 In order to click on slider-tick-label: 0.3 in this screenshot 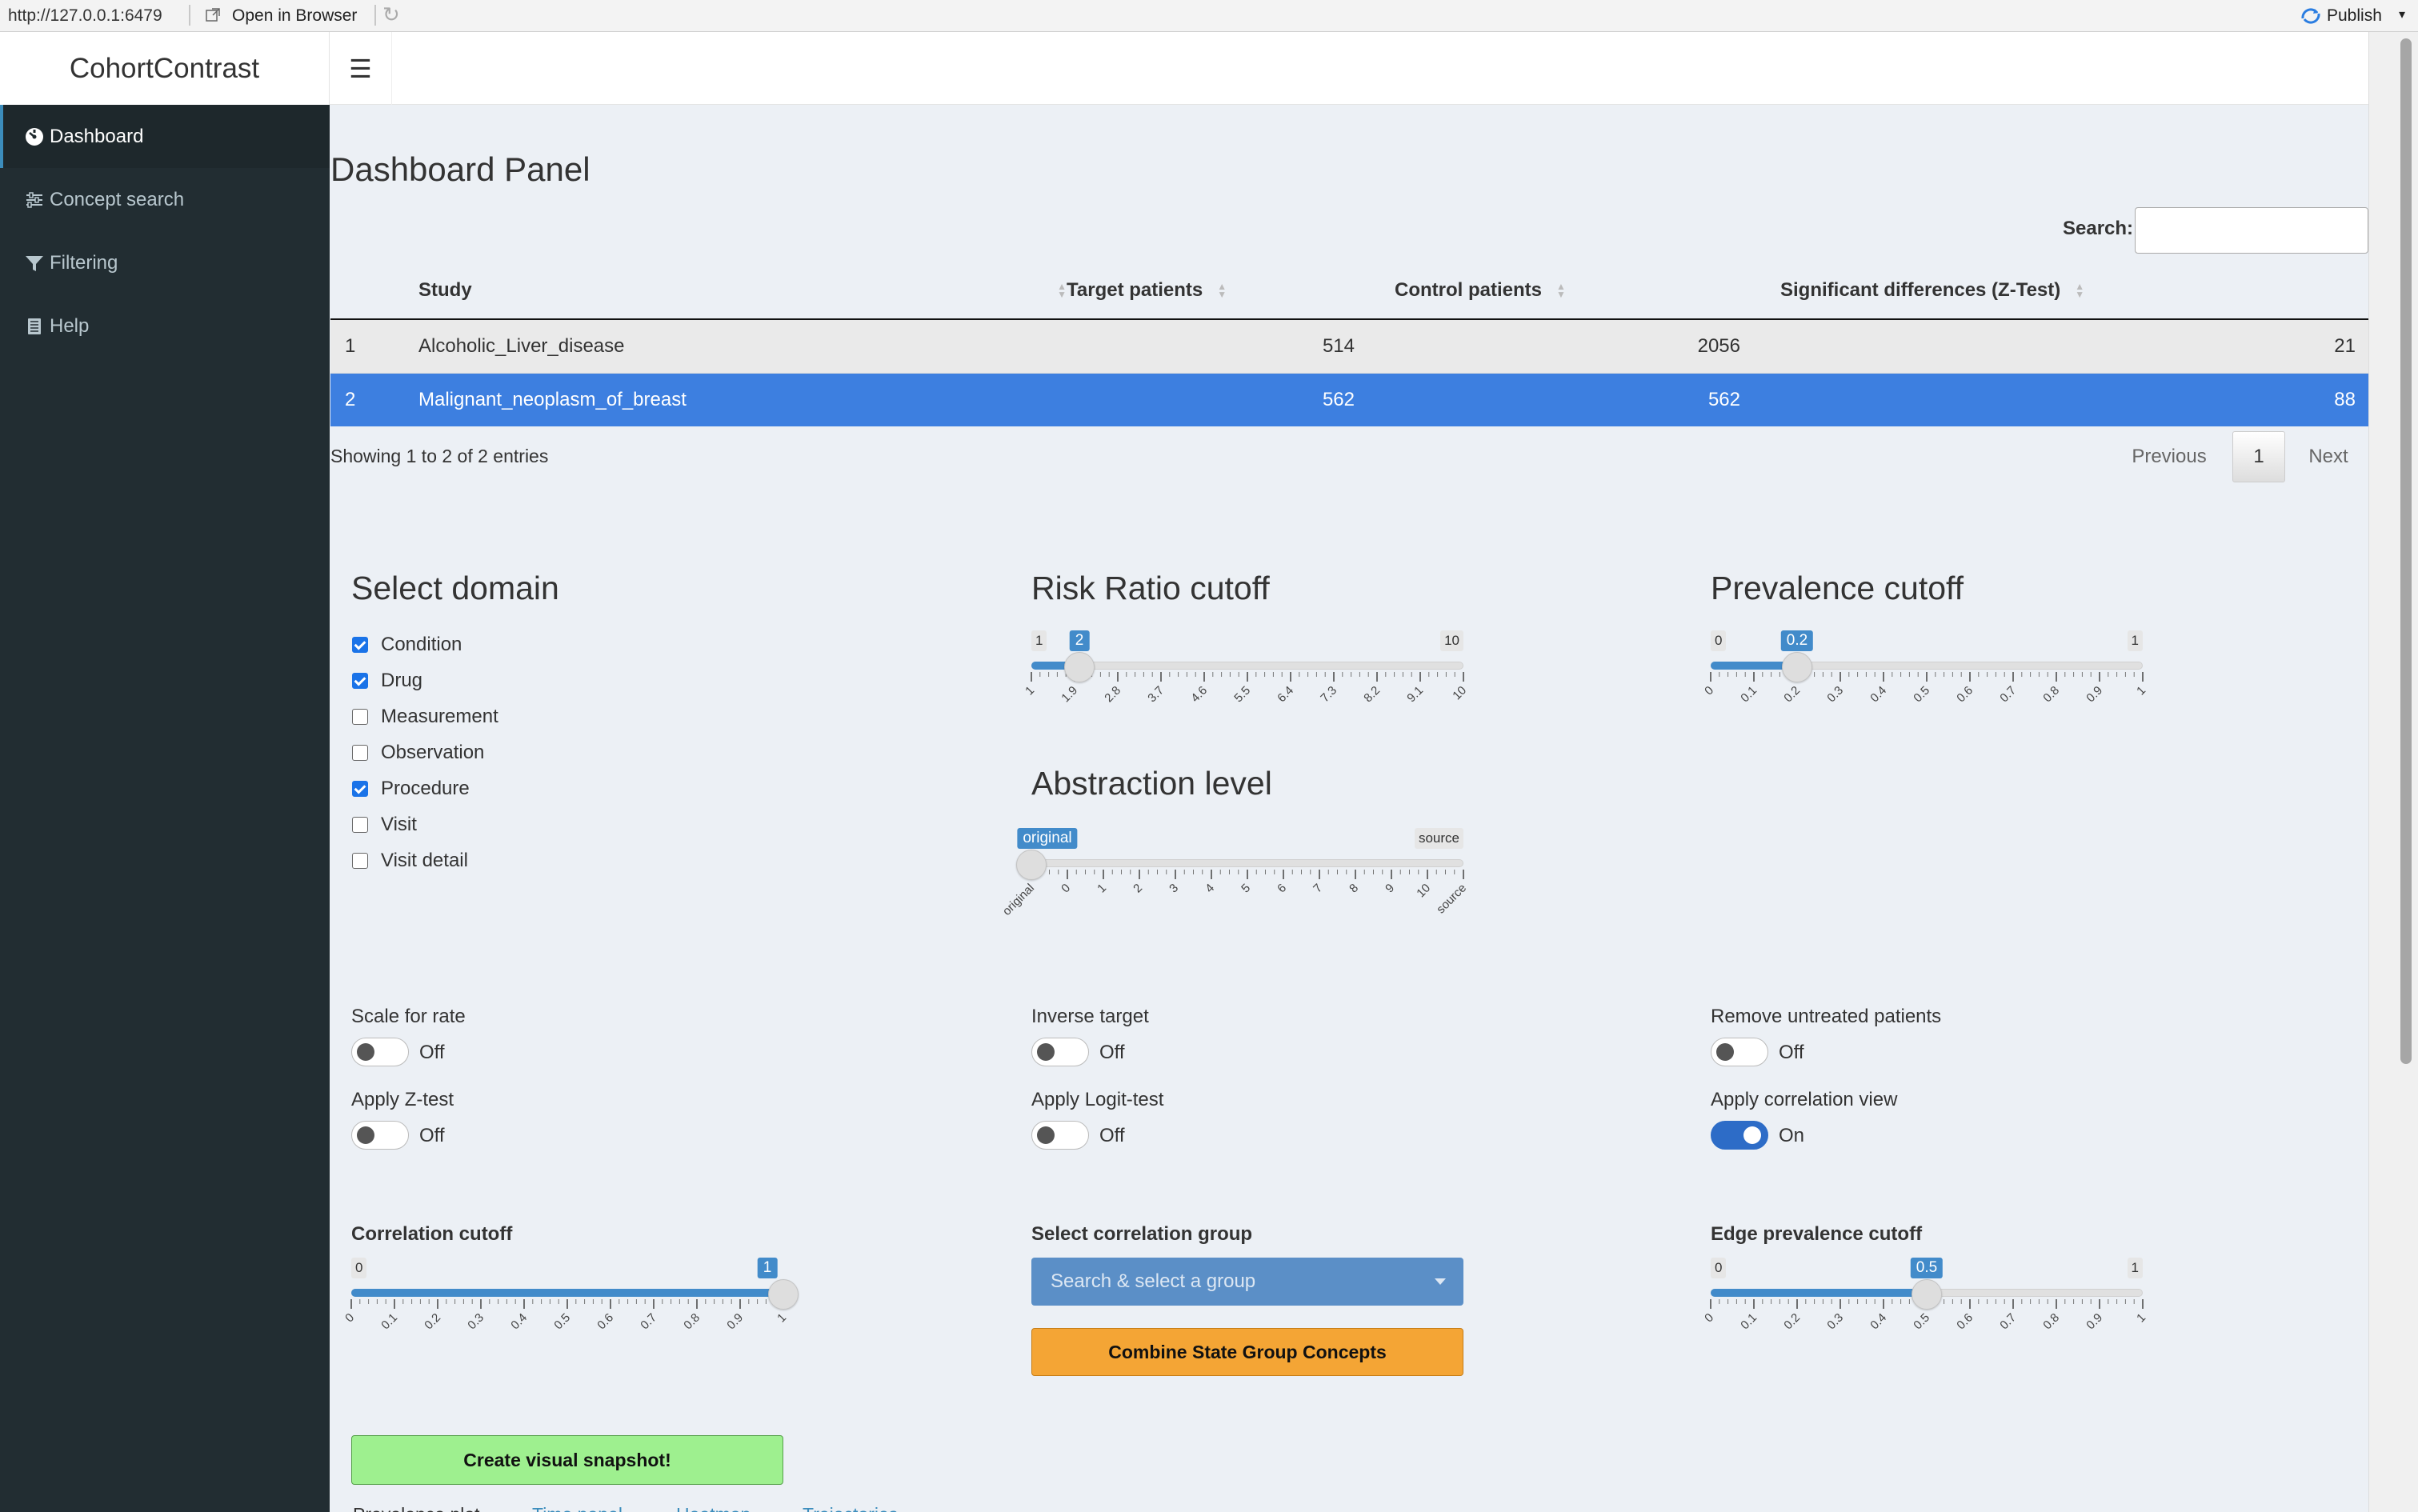, I will do `click(475, 1322)`.